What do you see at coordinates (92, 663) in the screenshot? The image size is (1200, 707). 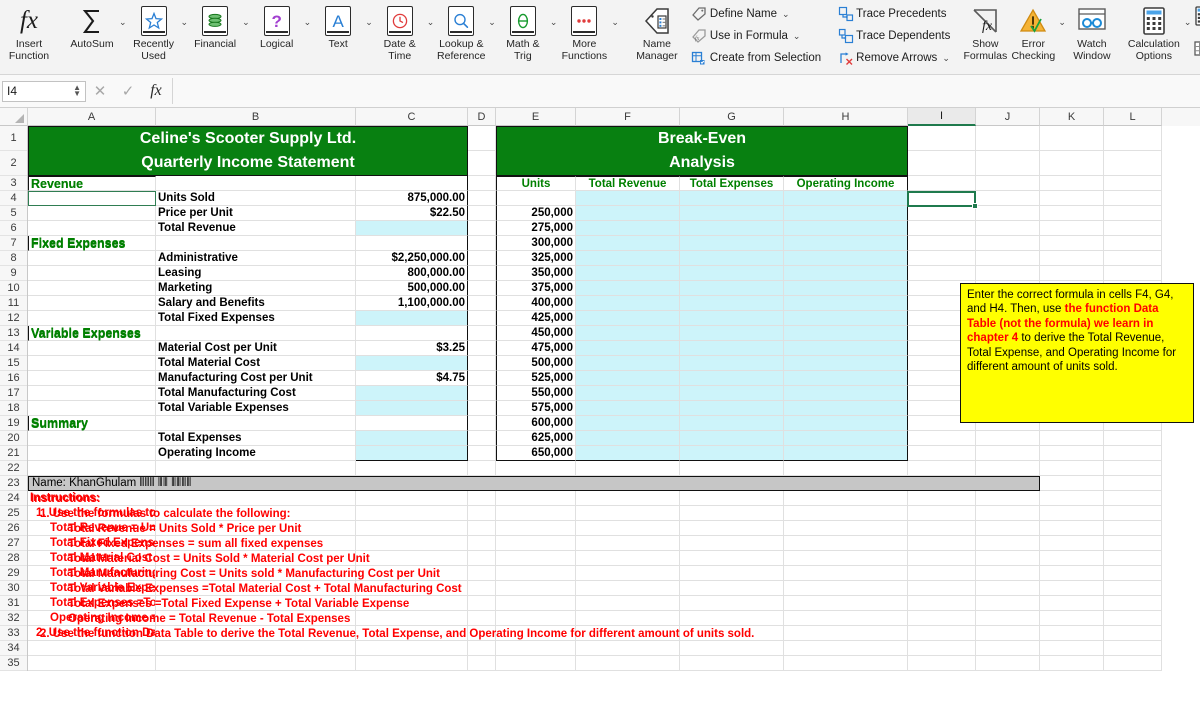 I see `cell-a35` at bounding box center [92, 663].